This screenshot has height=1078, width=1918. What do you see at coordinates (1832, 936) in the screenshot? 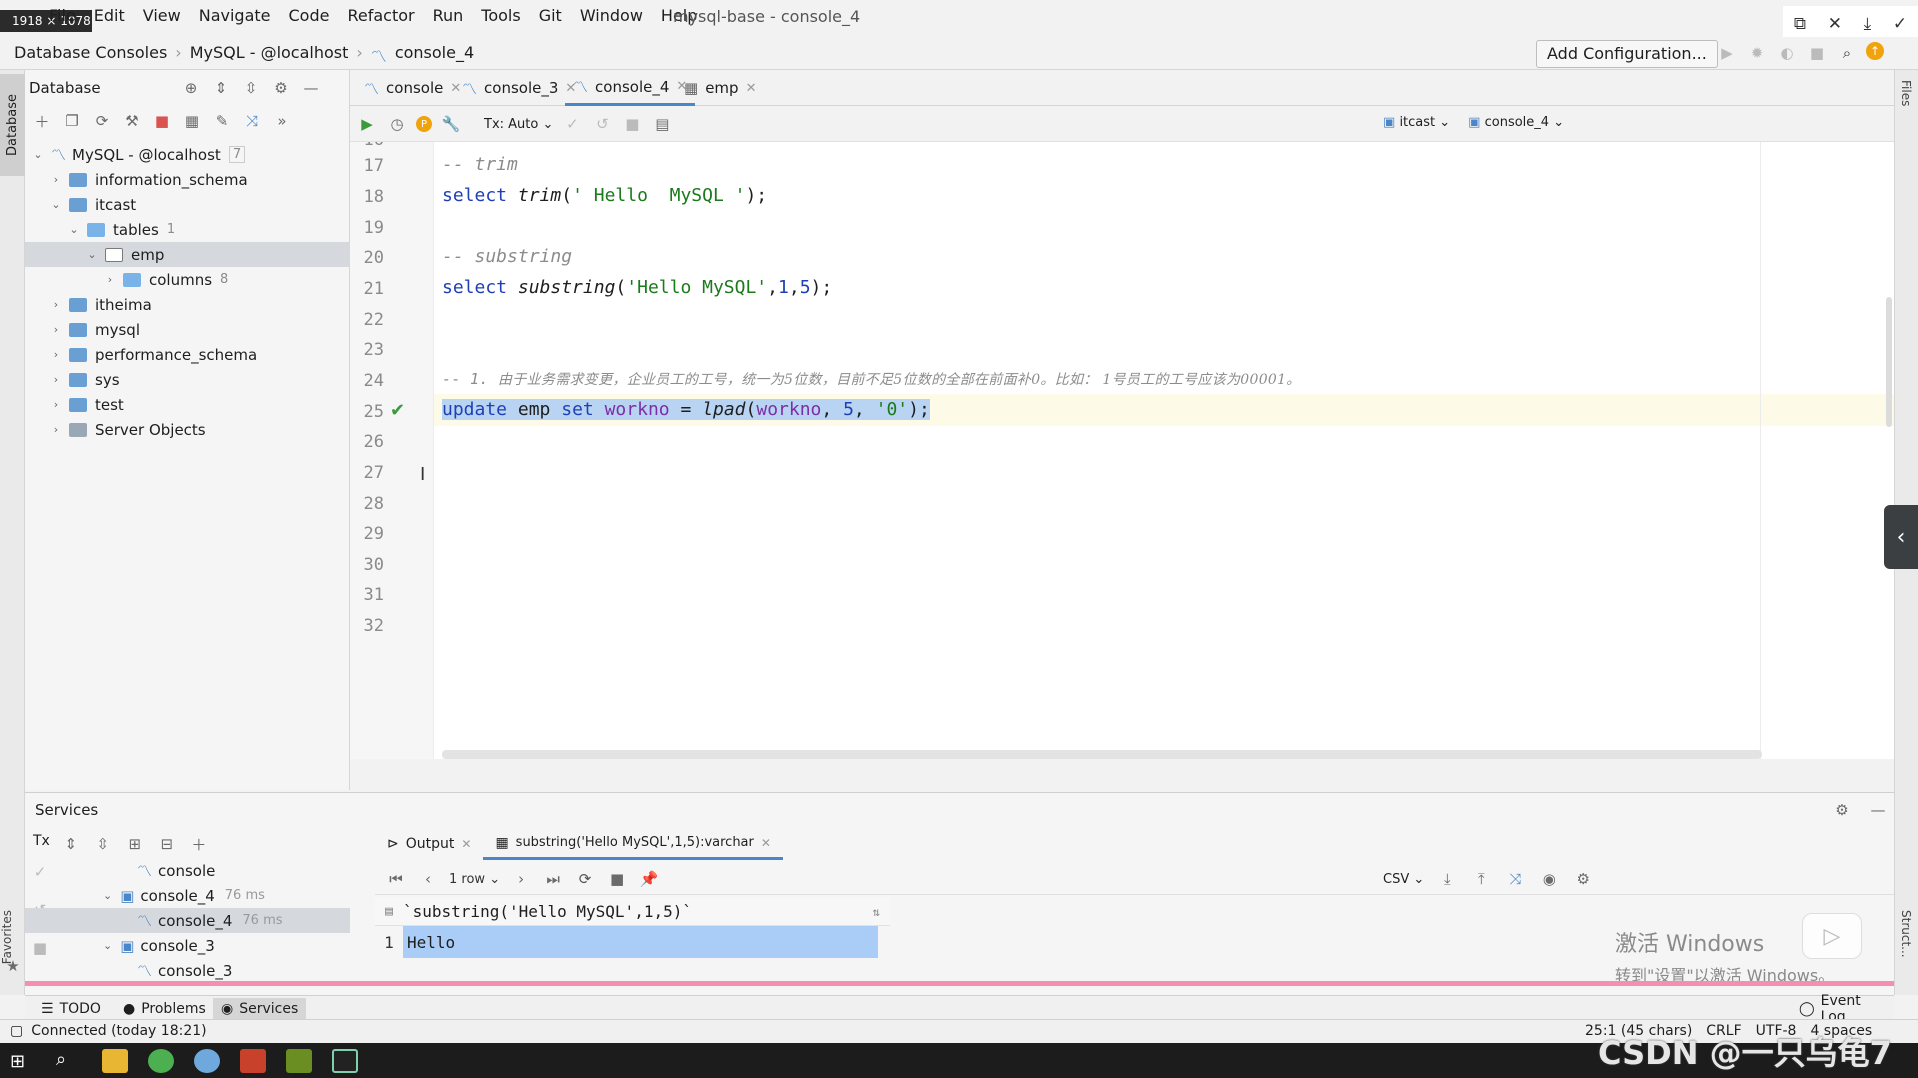
I see `play-icon: ▷` at bounding box center [1832, 936].